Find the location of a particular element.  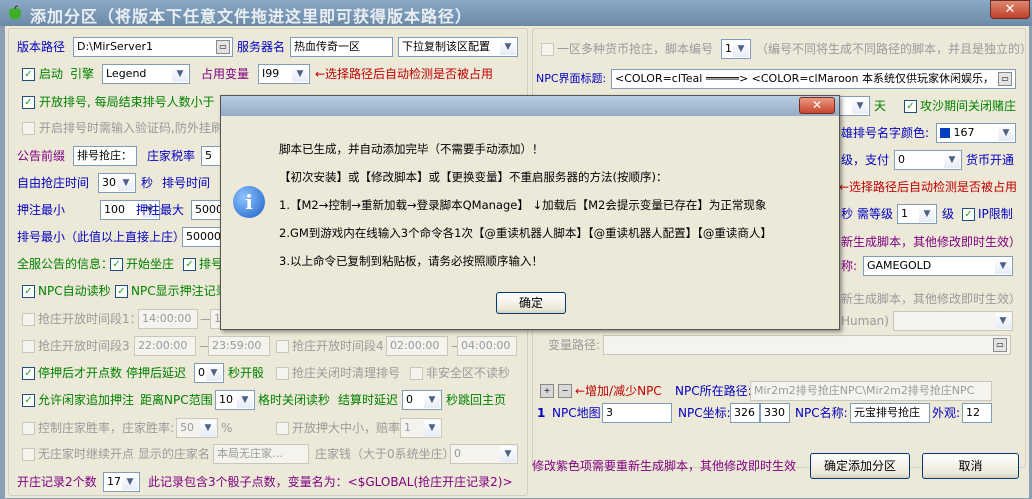

min-coin-select: 0 ▼ is located at coordinates (484, 454).